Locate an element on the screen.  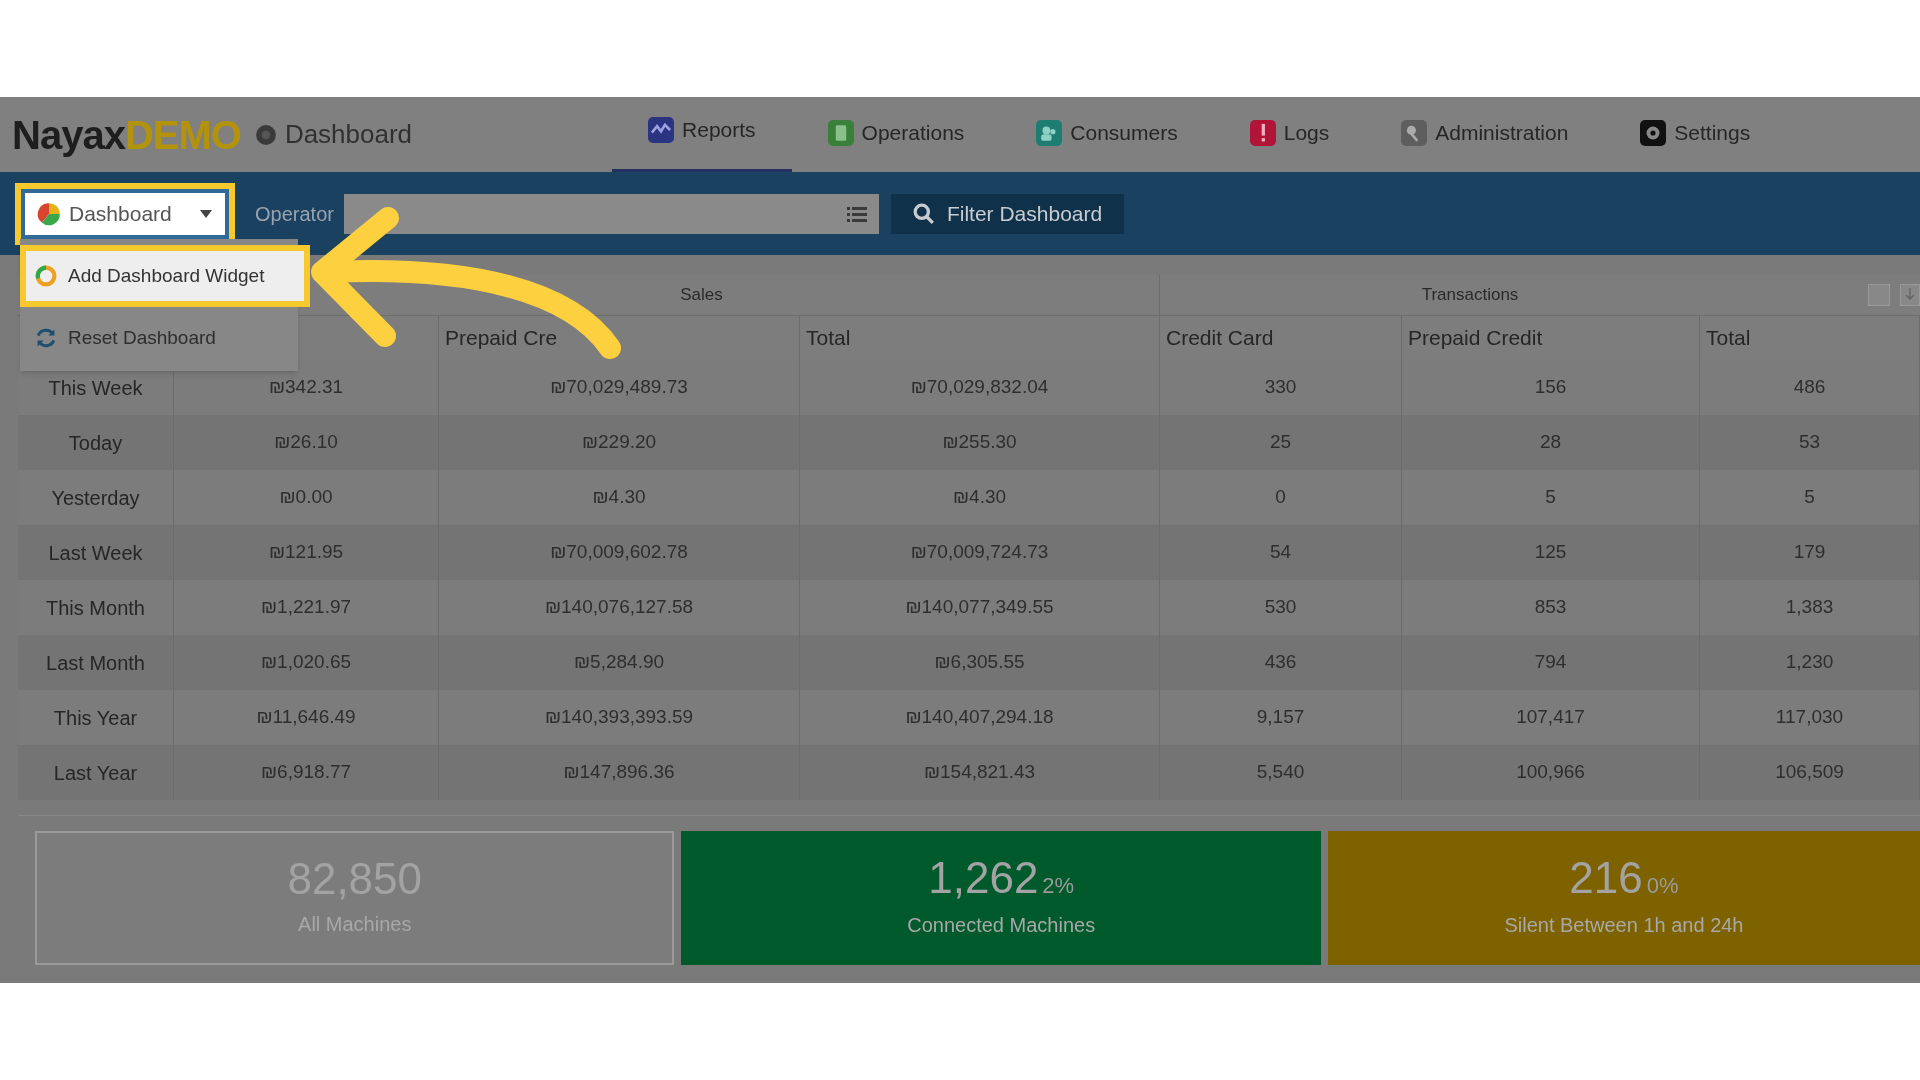
table-cell-text: ₪70,029,489.73 is located at coordinates (619, 387).